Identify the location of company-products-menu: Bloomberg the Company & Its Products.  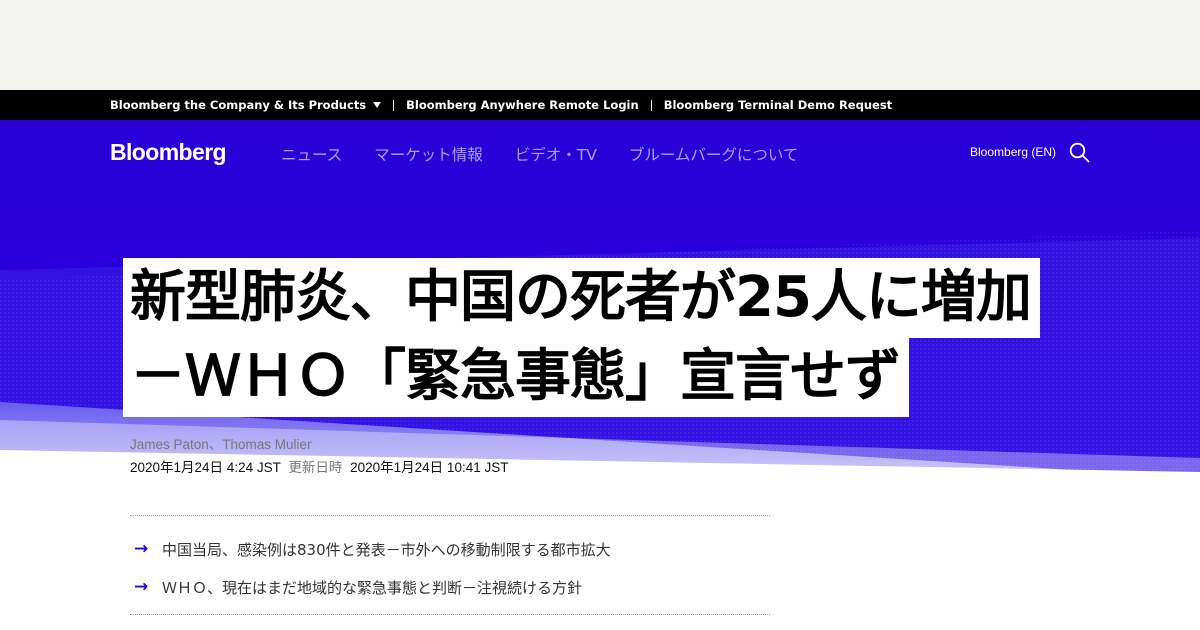
(246, 105).